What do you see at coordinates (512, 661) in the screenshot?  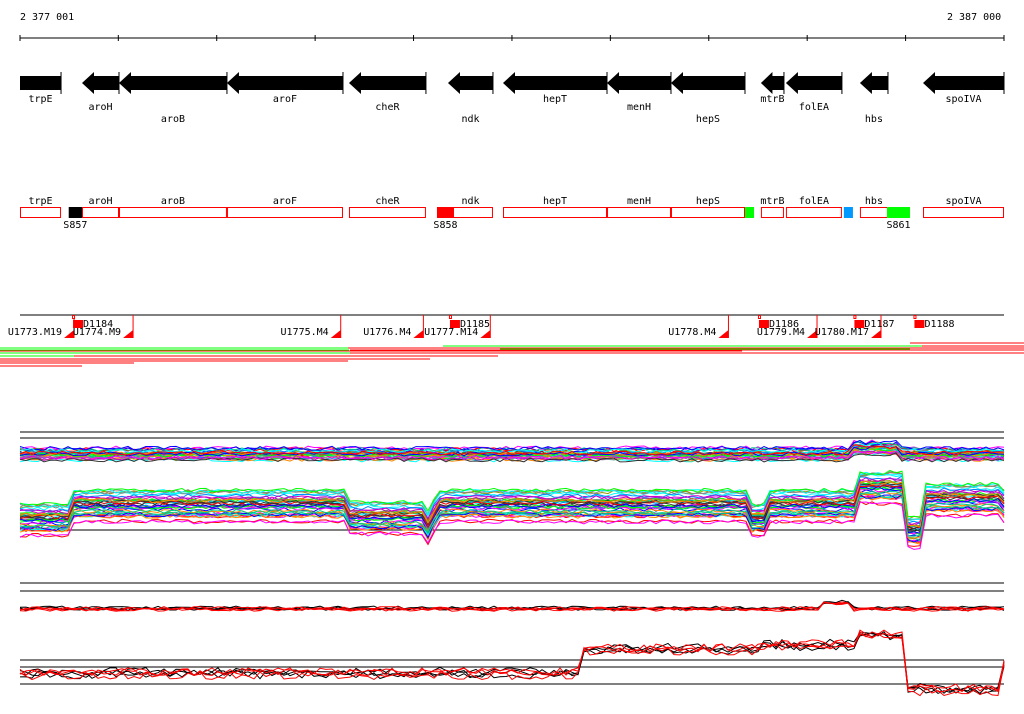 I see `summary-profile-bottom` at bounding box center [512, 661].